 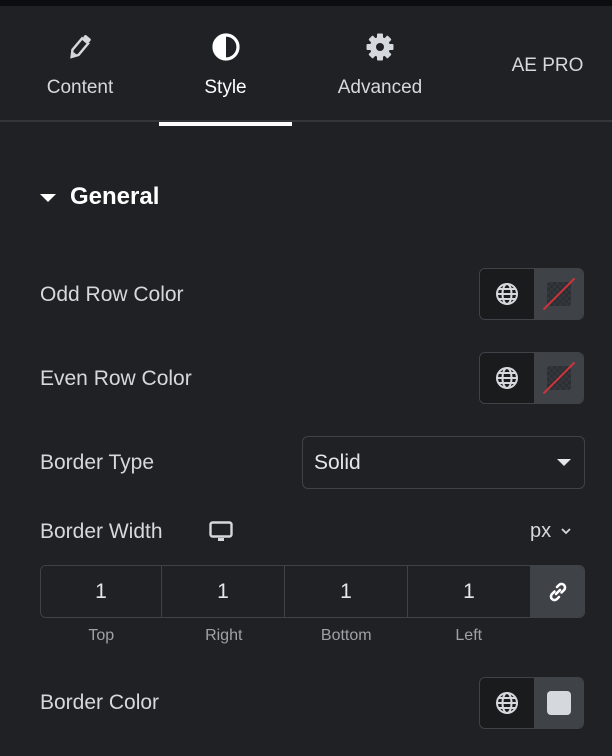 I want to click on bottom-label: Bottom, so click(x=346, y=635).